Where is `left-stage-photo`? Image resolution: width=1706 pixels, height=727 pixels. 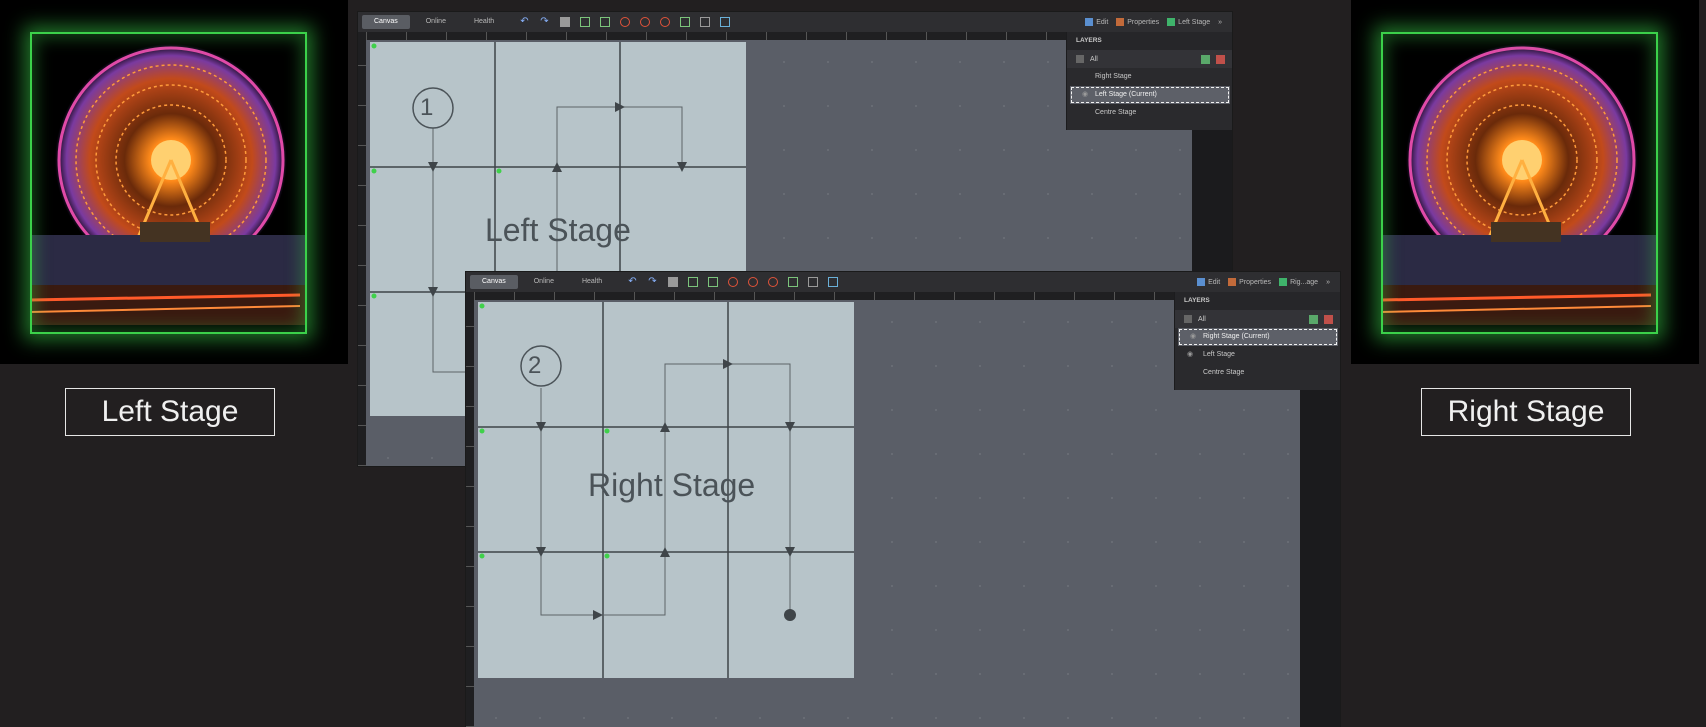 left-stage-photo is located at coordinates (174, 182).